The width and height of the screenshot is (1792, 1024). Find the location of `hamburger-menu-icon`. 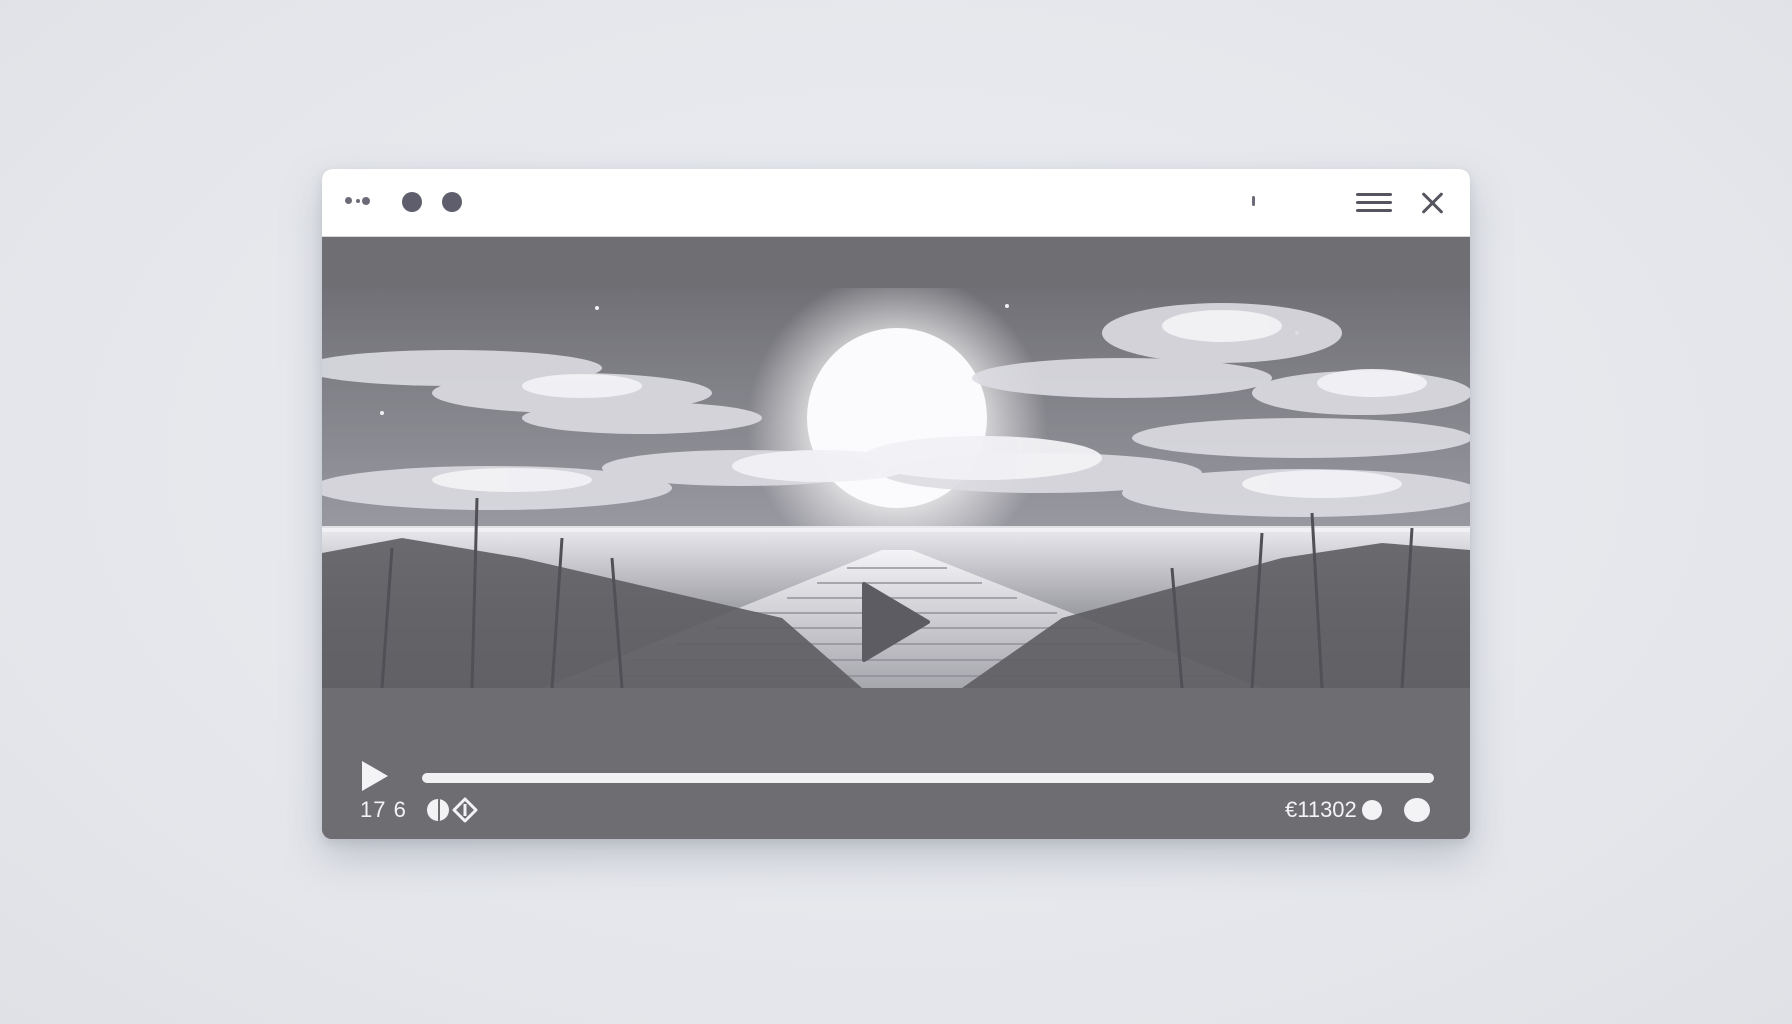

hamburger-menu-icon is located at coordinates (1374, 203).